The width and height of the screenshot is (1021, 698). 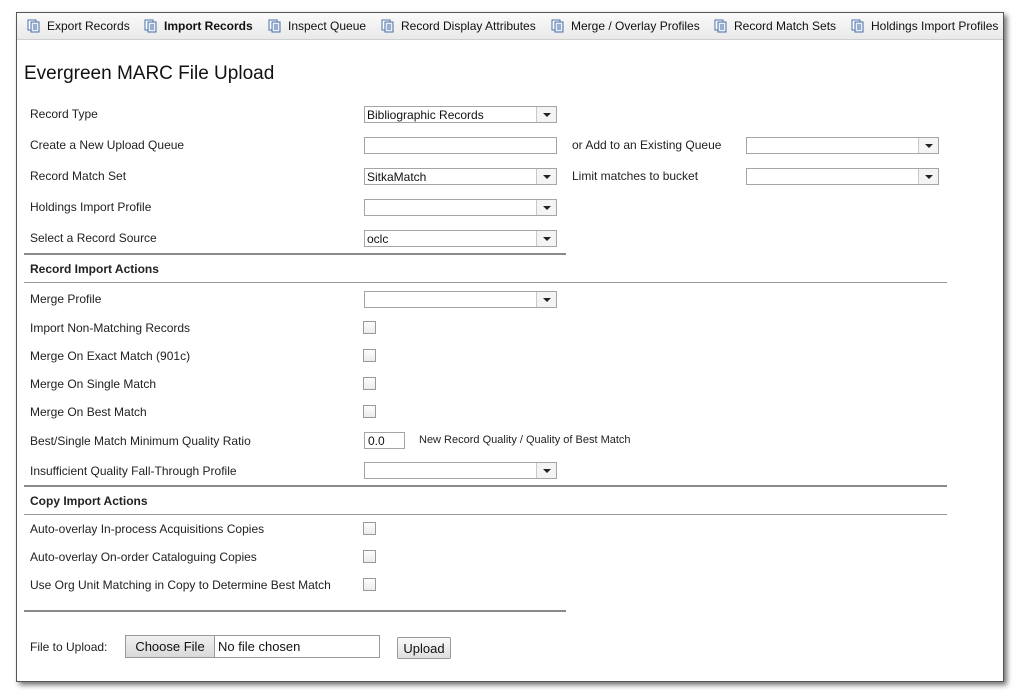 I want to click on auto-overlay-onorder-label: Auto-overlay On-order Cataloguing Copies, so click(x=143, y=557).